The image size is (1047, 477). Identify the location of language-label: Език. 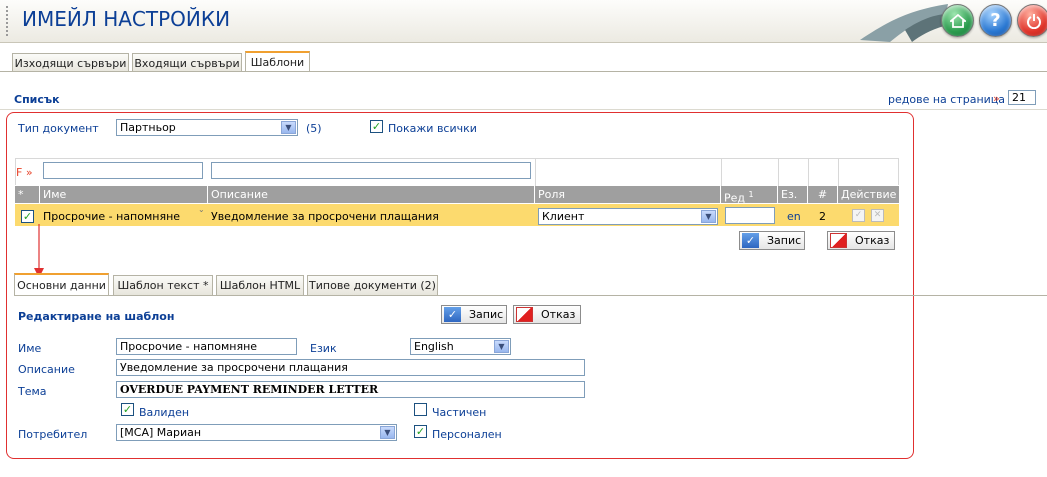
(323, 348).